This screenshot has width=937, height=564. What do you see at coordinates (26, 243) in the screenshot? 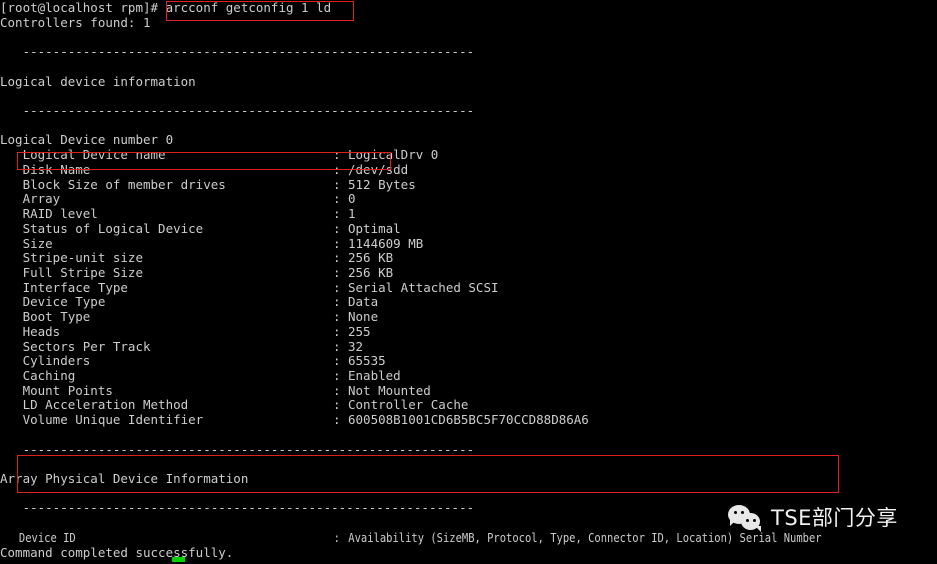
I see `property-label: Size` at bounding box center [26, 243].